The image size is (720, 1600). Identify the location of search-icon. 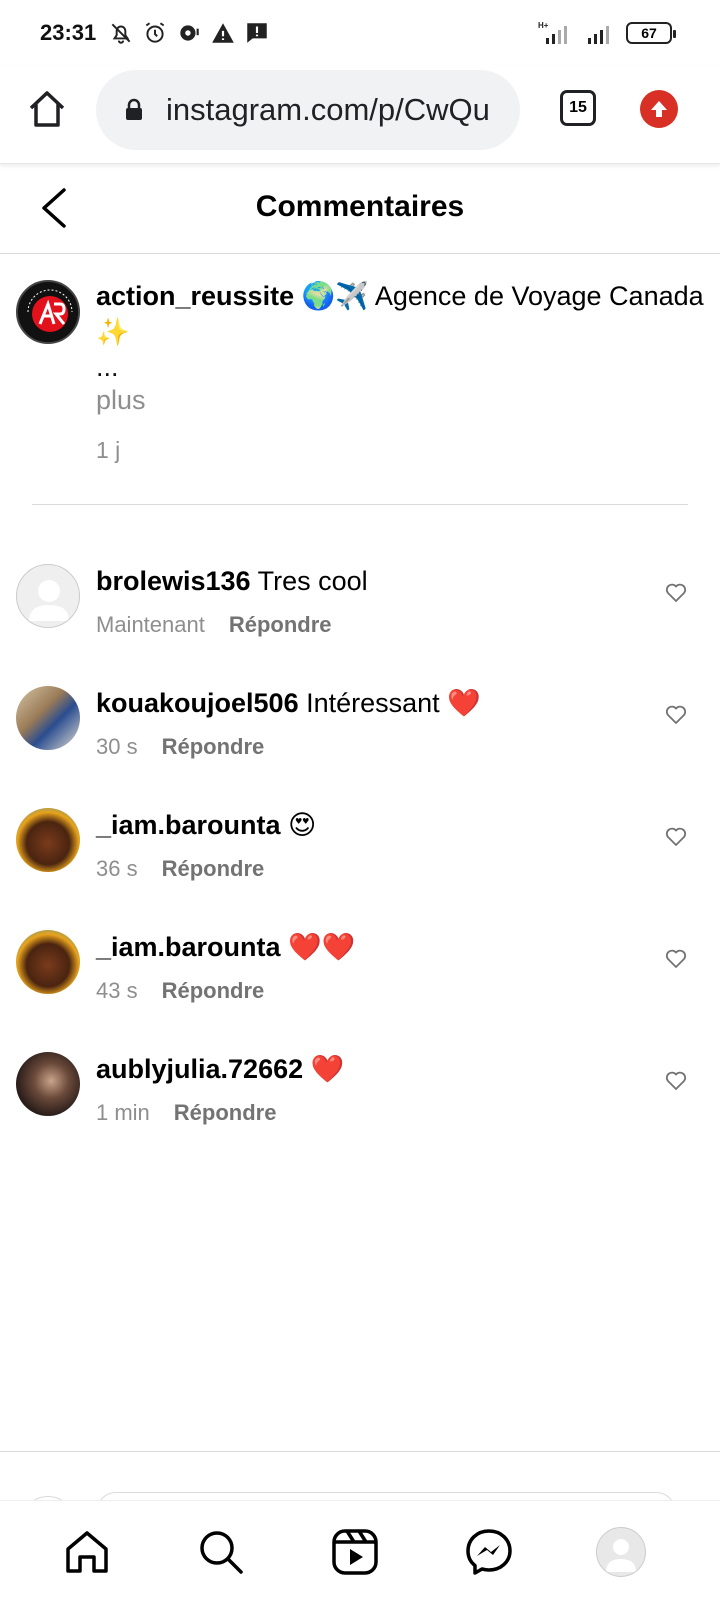
(221, 1552).